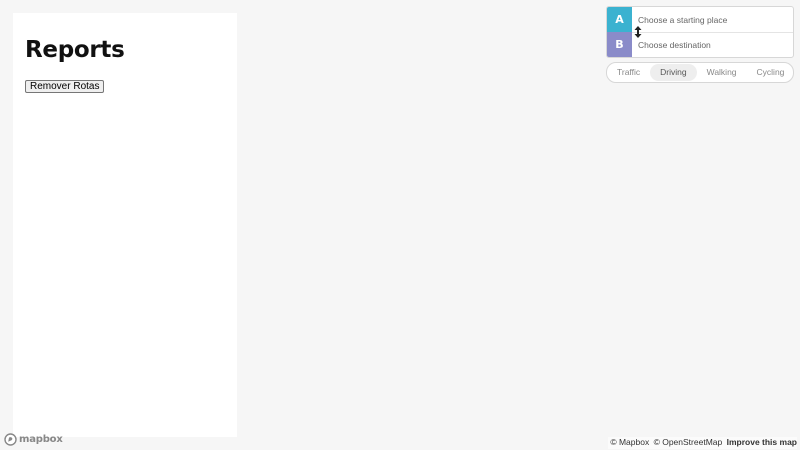  What do you see at coordinates (722, 72) in the screenshot?
I see `tab-walking: Walking` at bounding box center [722, 72].